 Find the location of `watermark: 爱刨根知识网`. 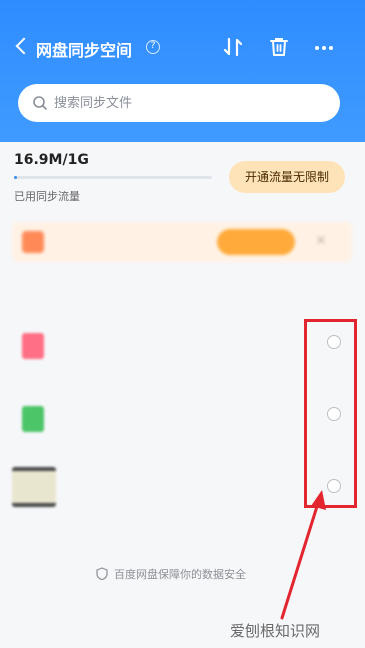

watermark: 爱刨根知识网 is located at coordinates (275, 631).